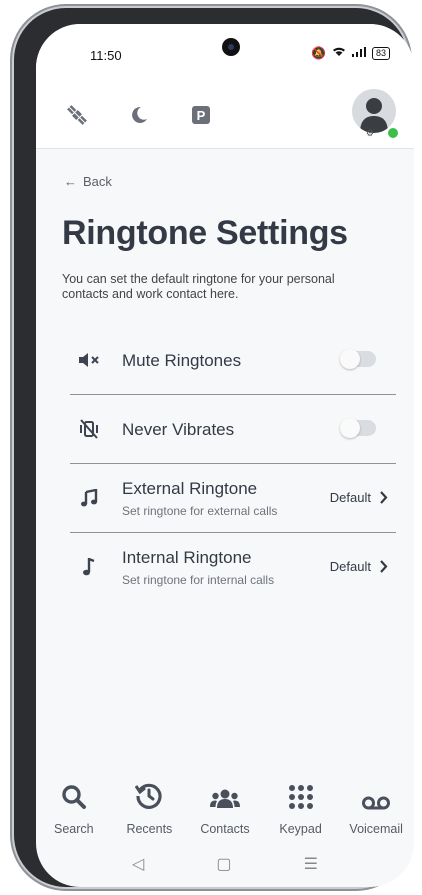 The height and width of the screenshot is (895, 422). I want to click on silent-icon: 🔕, so click(318, 53).